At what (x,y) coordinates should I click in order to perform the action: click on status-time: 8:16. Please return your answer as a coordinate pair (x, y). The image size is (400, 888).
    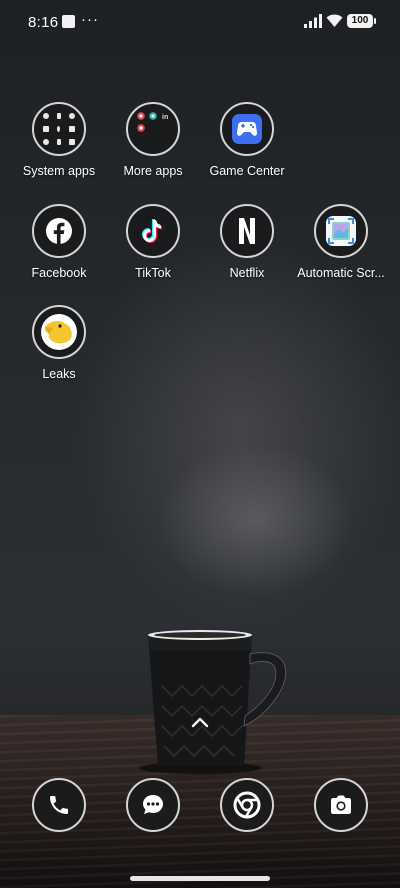
    Looking at the image, I should click on (43, 22).